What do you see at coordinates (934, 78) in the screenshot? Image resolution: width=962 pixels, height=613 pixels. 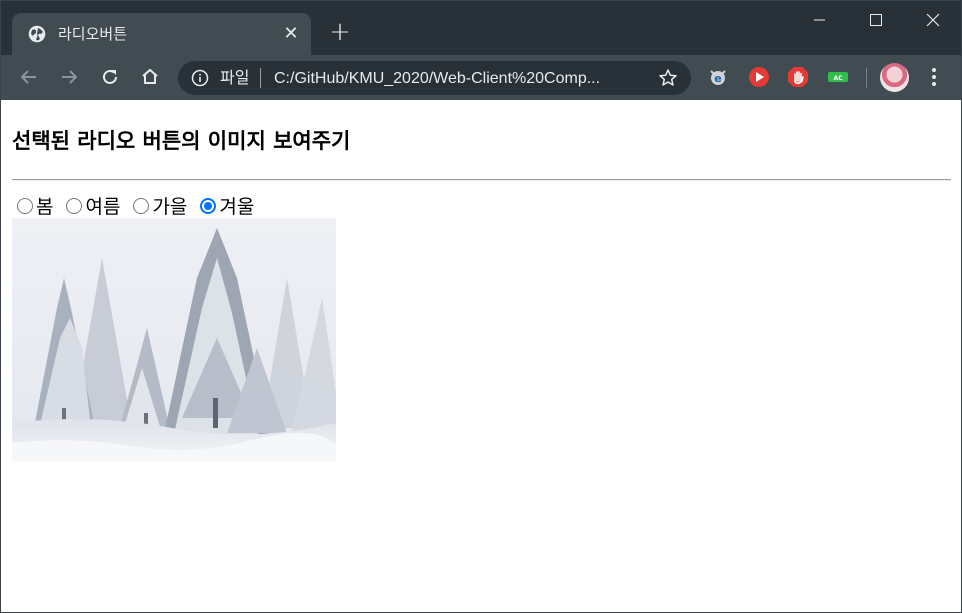 I see `kebab-menu-icon` at bounding box center [934, 78].